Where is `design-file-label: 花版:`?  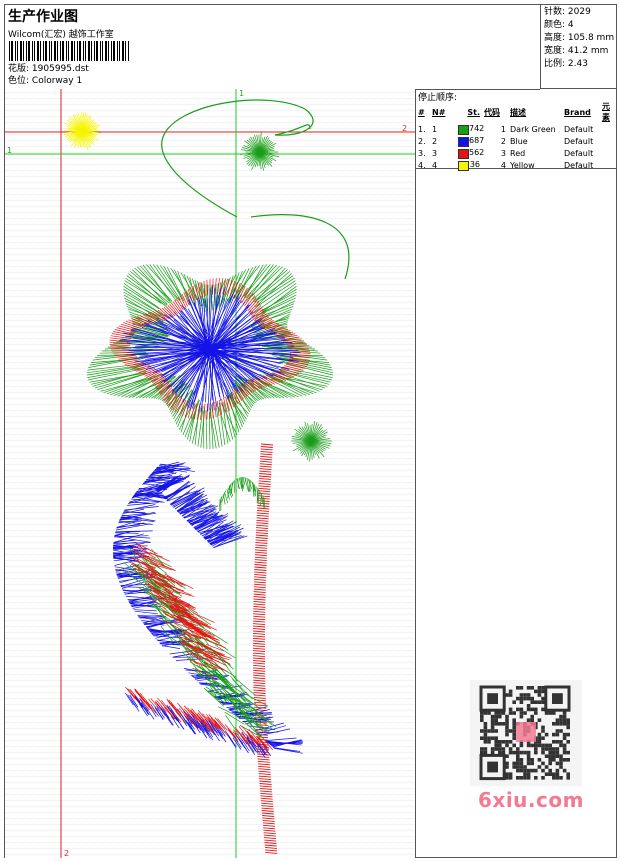
design-file-label: 花版: is located at coordinates (19, 69).